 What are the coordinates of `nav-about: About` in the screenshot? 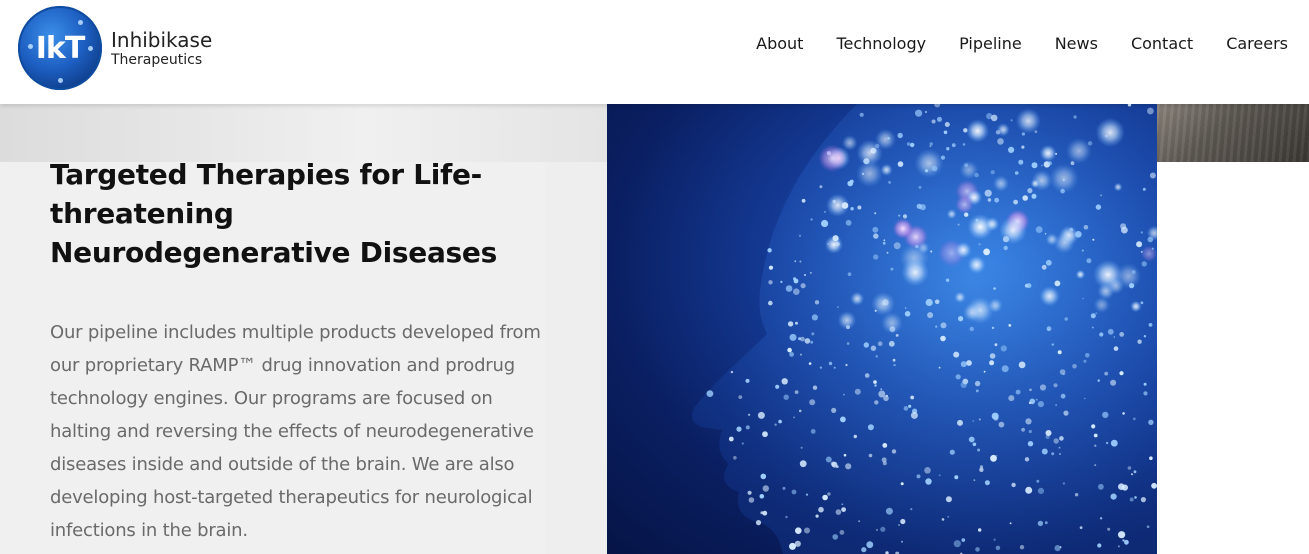 It's located at (779, 43).